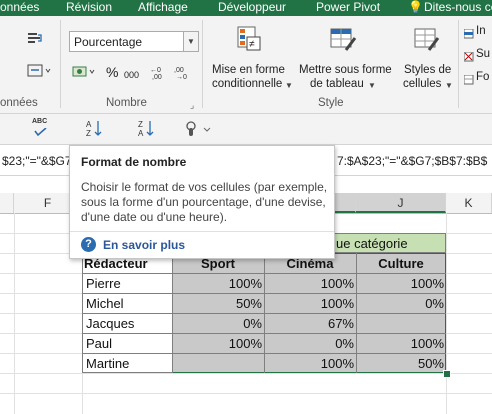 The height and width of the screenshot is (414, 492). Describe the element at coordinates (95, 129) in the screenshot. I see `sort-ascending-icon: AZ` at that location.